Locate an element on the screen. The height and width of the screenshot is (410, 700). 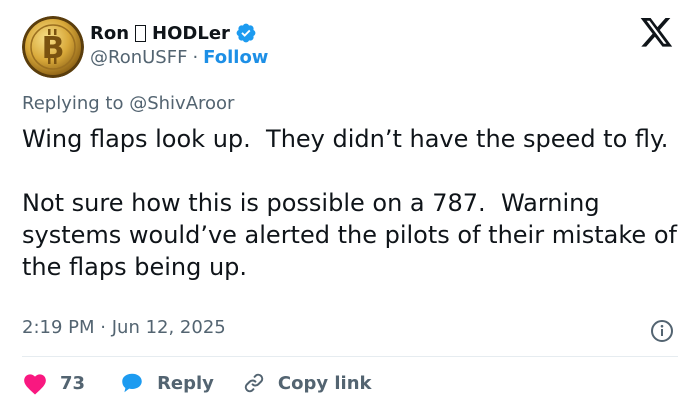
copy-link-label: Copy link is located at coordinates (325, 383).